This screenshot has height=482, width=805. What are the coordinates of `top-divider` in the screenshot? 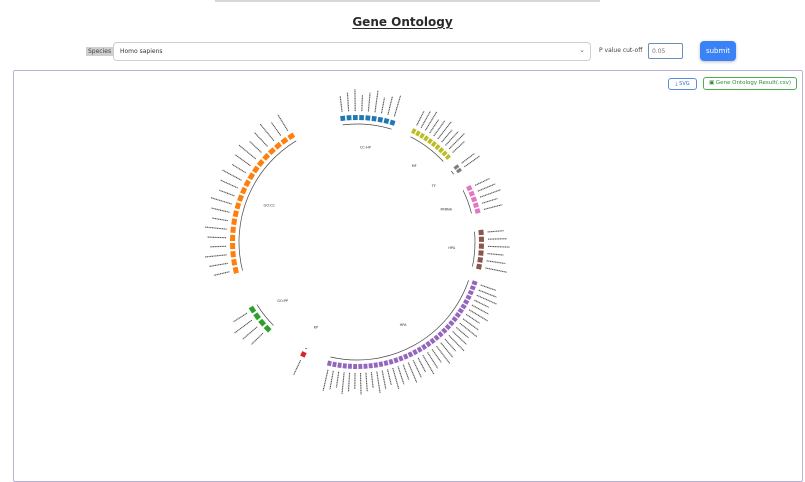 It's located at (407, 1).